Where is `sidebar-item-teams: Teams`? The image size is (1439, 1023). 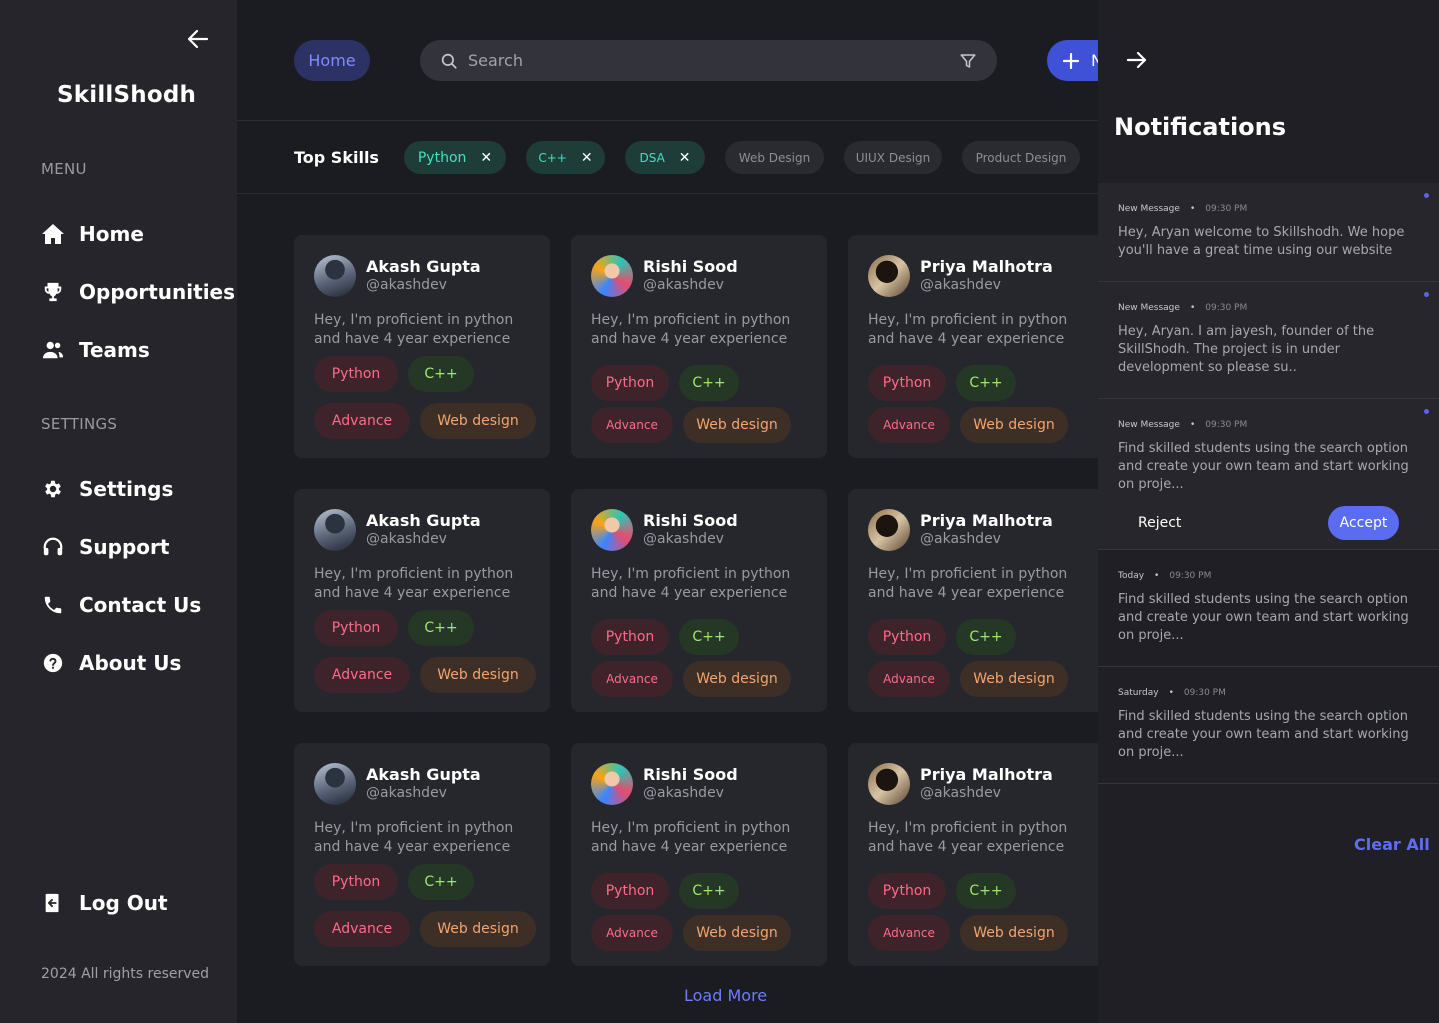
sidebar-item-teams: Teams is located at coordinates (95, 350).